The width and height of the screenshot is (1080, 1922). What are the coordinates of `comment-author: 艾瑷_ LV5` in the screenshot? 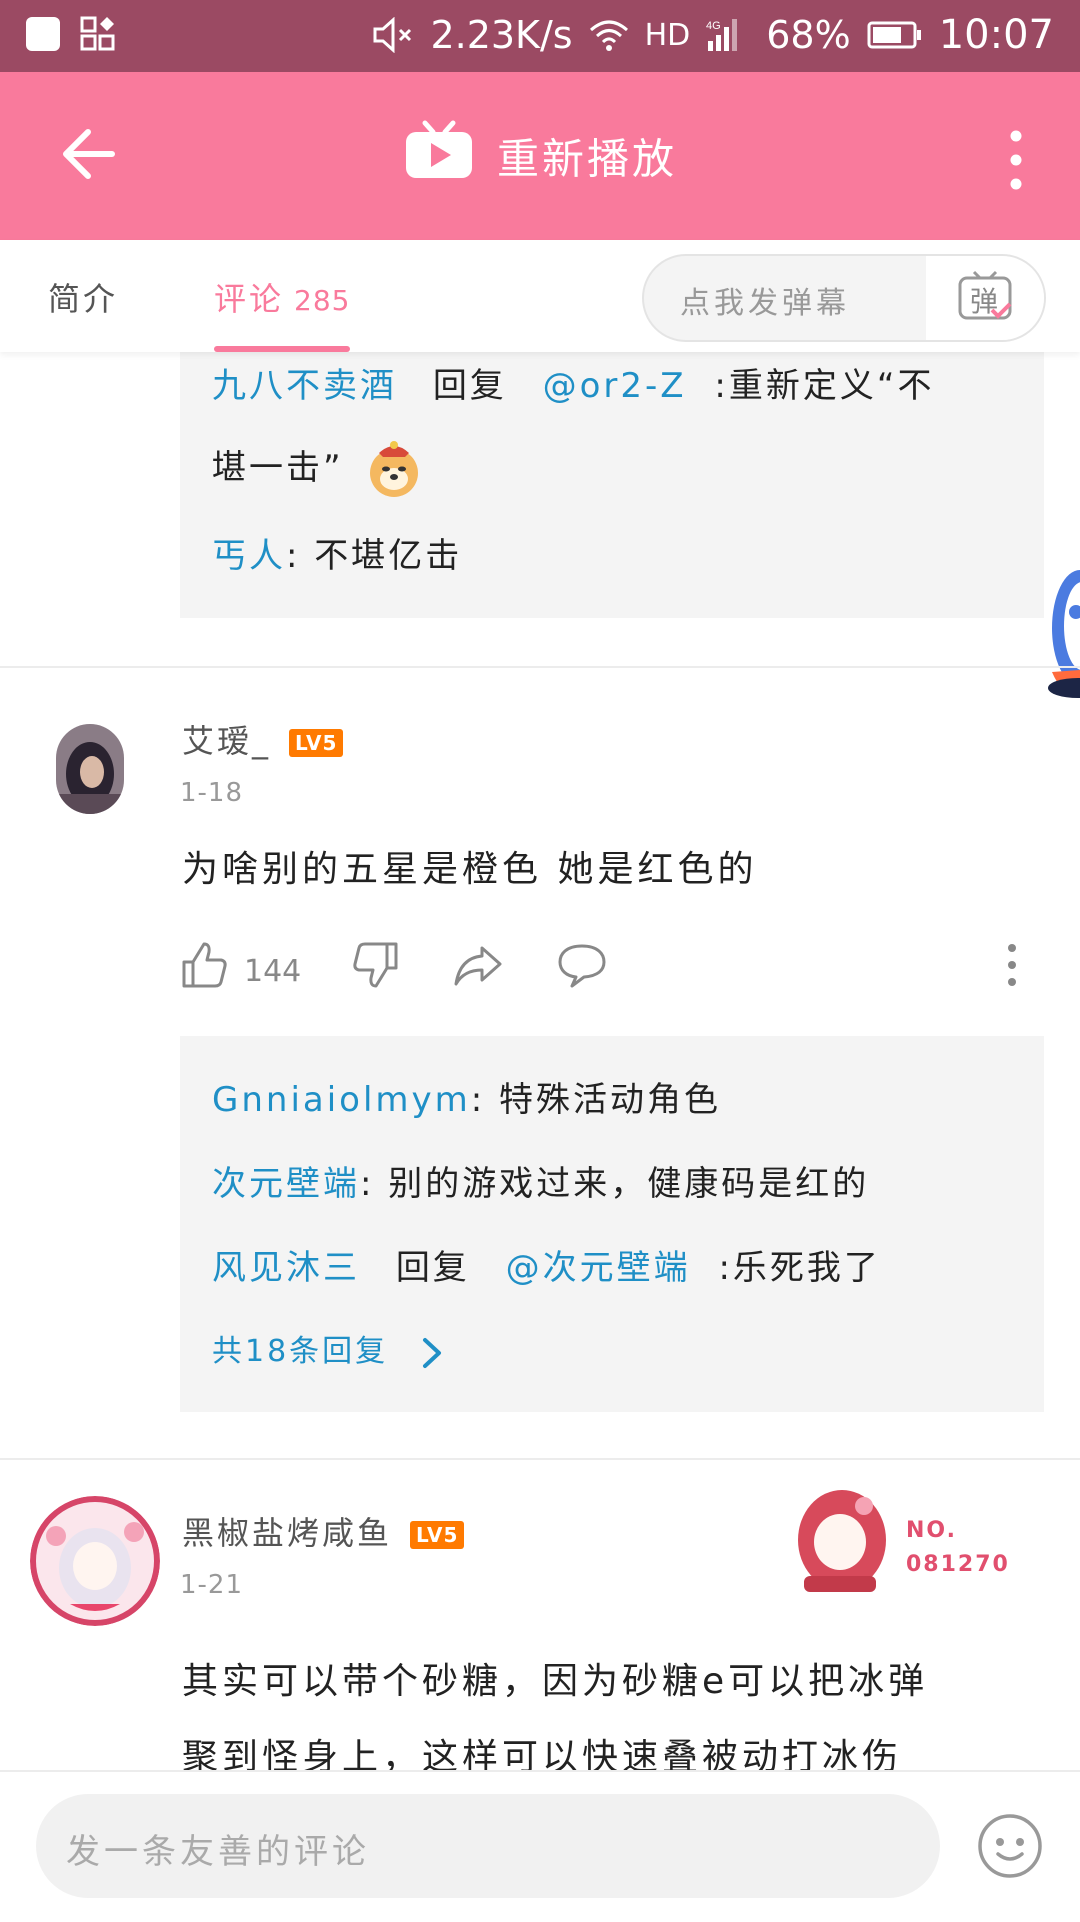 It's located at (263, 739).